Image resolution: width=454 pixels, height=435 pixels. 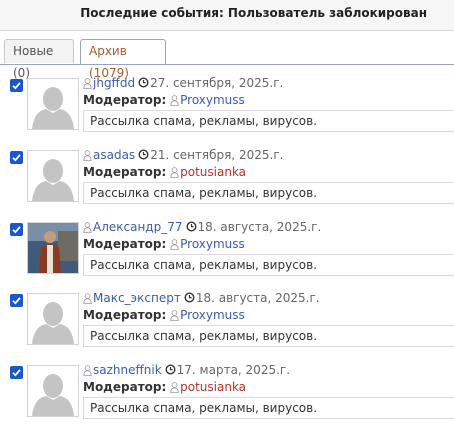 I want to click on username-link: Макс_эксперт, so click(x=137, y=298).